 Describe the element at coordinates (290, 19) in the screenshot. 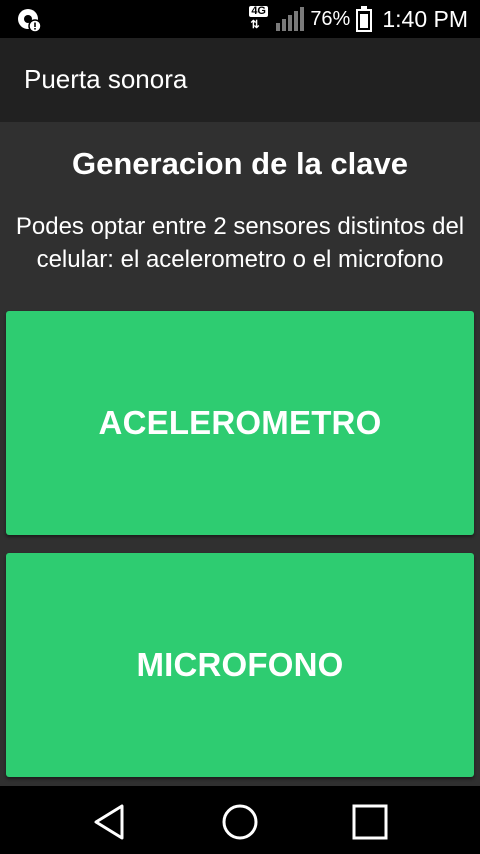

I see `signal-icon` at that location.